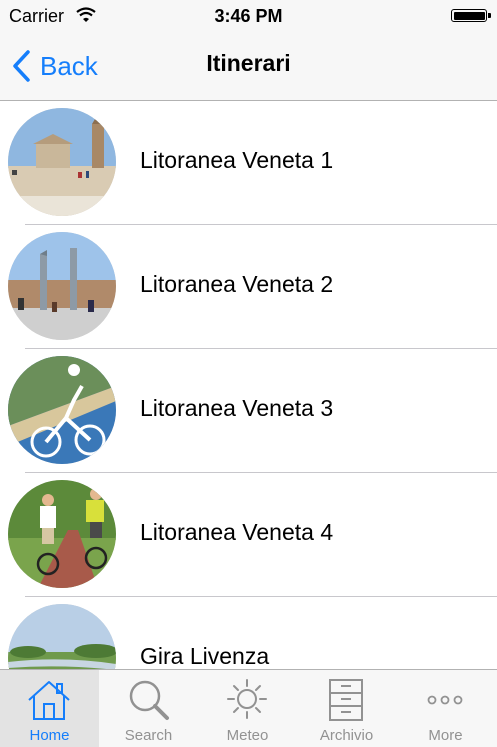 This screenshot has width=497, height=747. I want to click on cyclist-coast-photo, so click(62, 410).